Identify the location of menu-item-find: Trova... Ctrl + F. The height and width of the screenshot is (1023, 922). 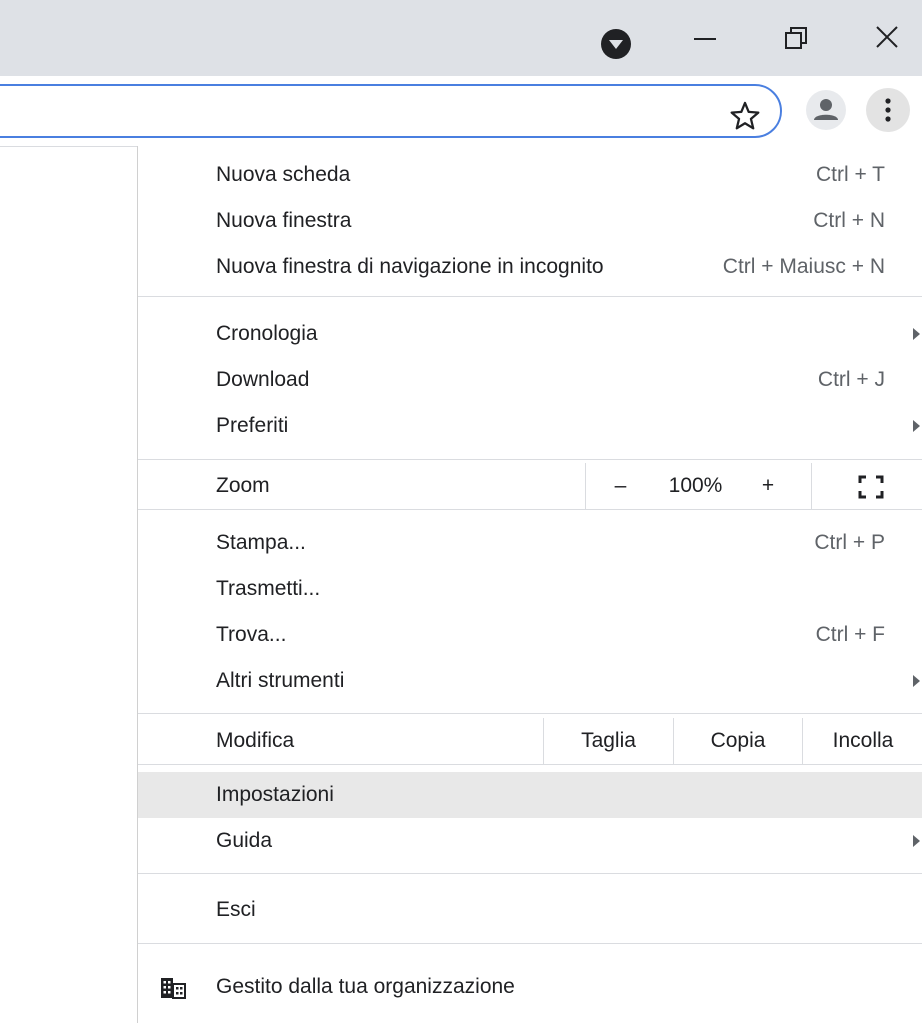
(530, 635).